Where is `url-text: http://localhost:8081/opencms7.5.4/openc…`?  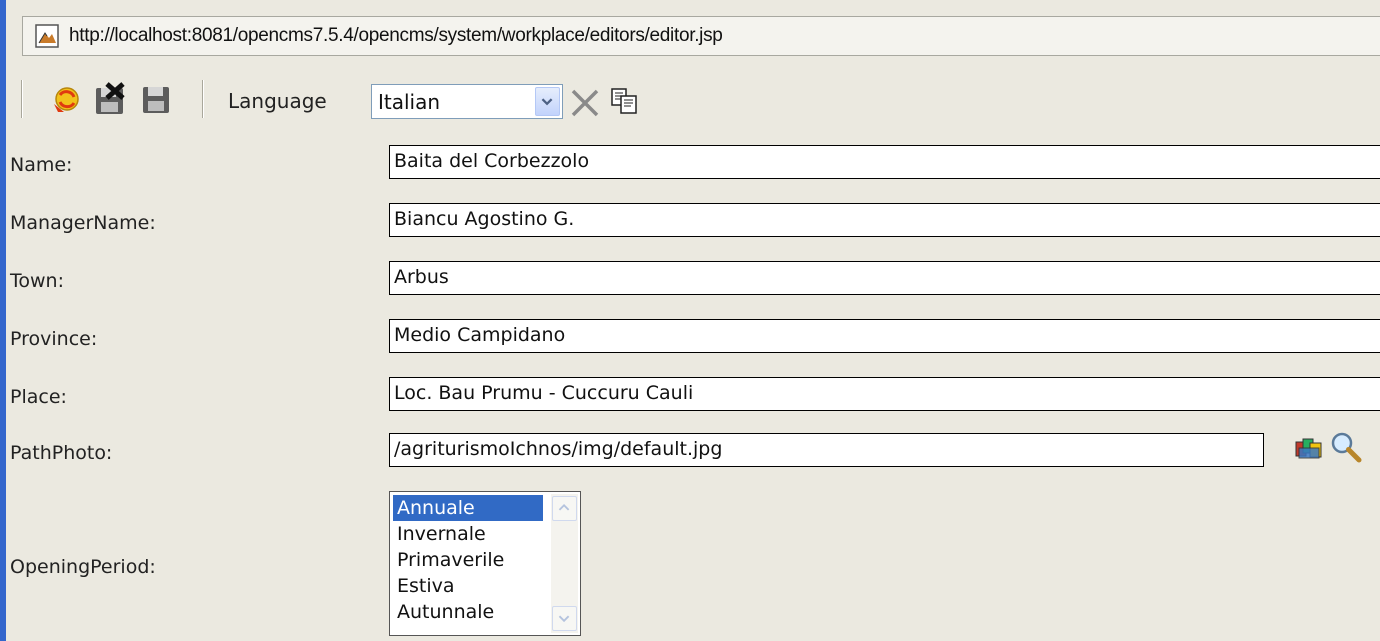
url-text: http://localhost:8081/opencms7.5.4/openc… is located at coordinates (396, 35).